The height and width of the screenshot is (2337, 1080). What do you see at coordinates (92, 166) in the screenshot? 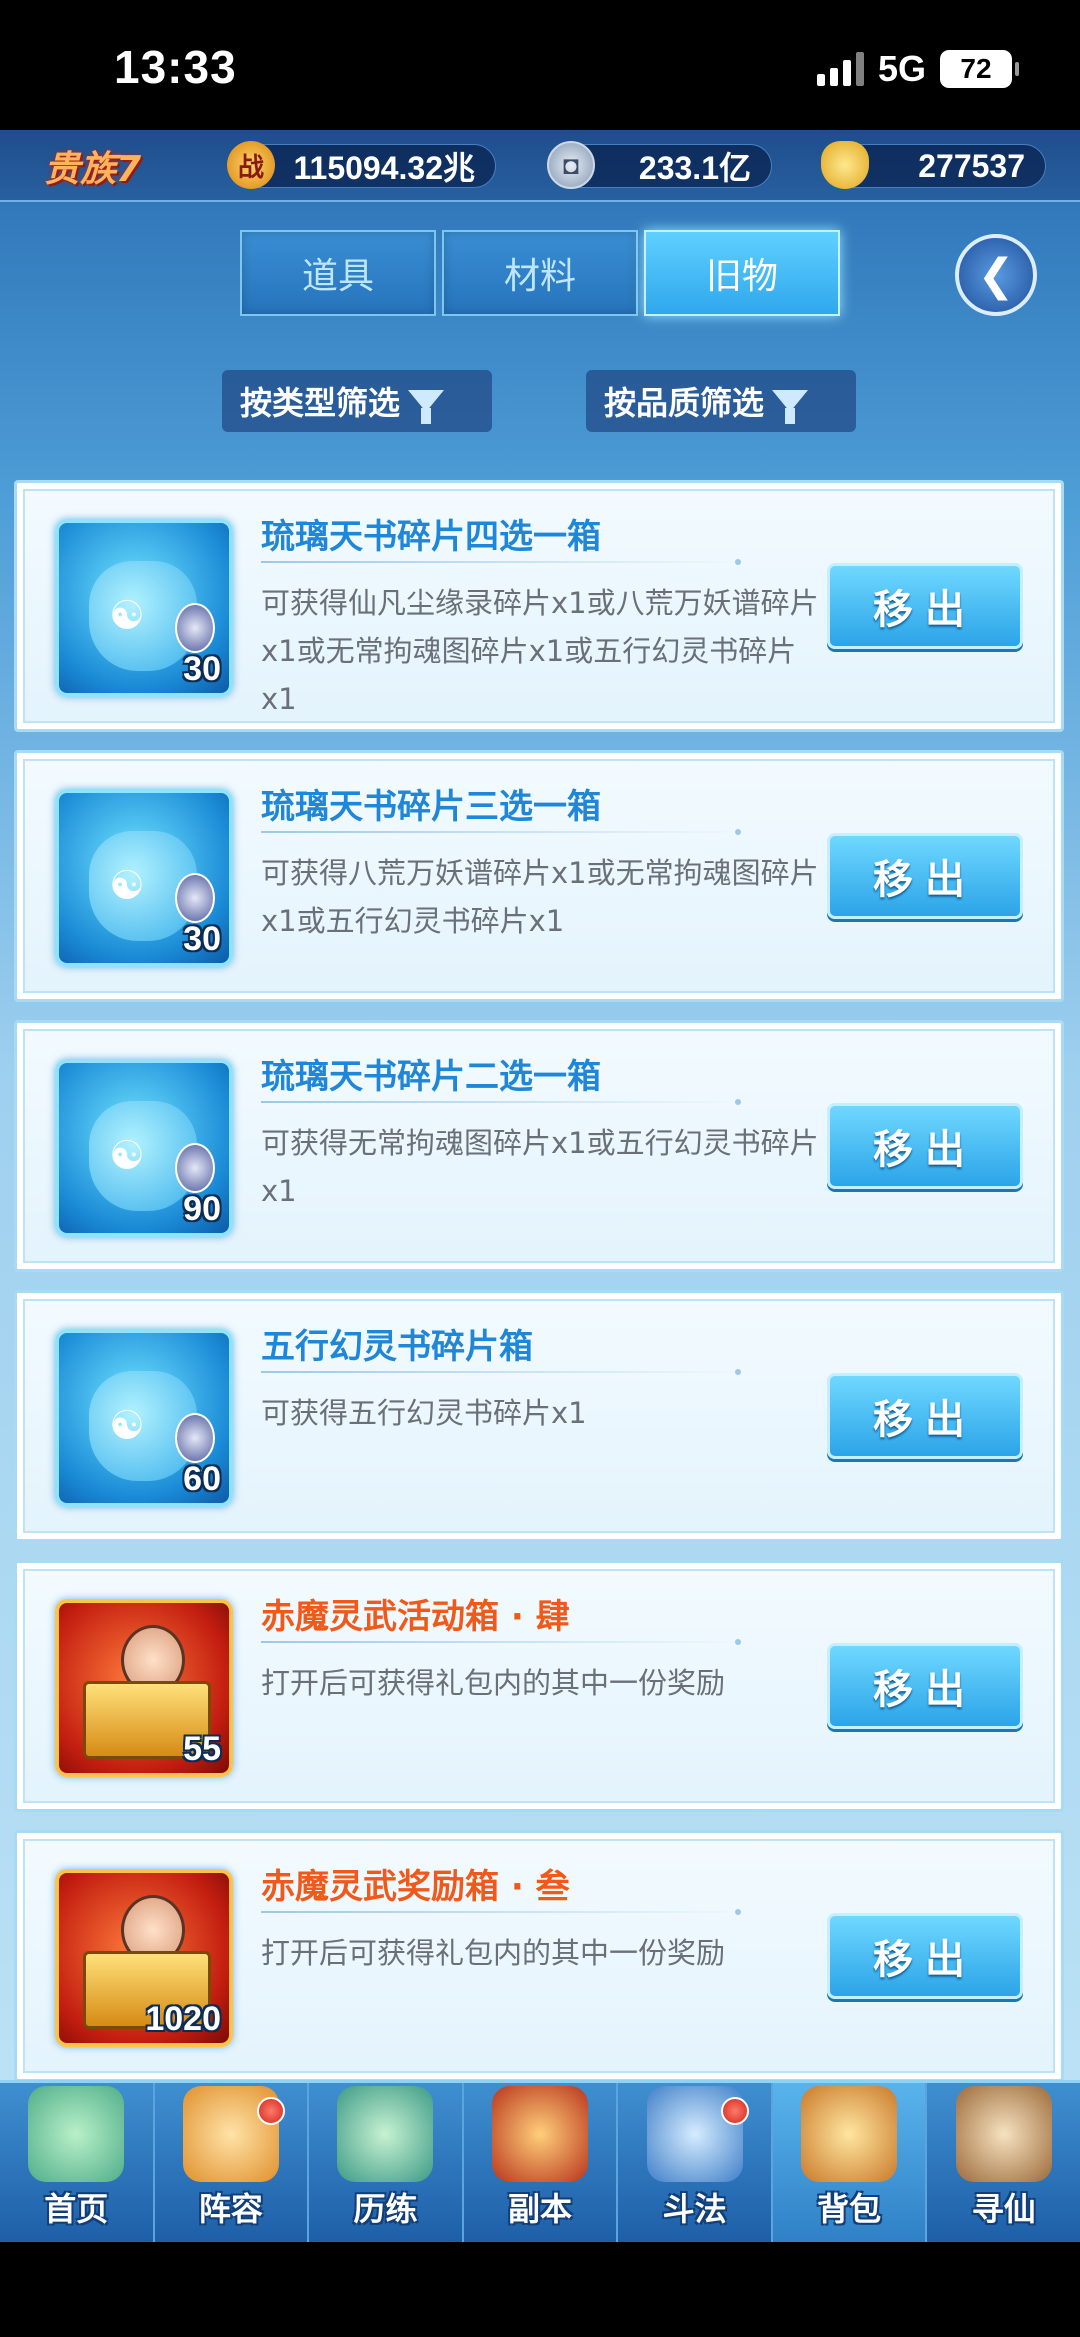
I see `vip-level: 贵族7` at bounding box center [92, 166].